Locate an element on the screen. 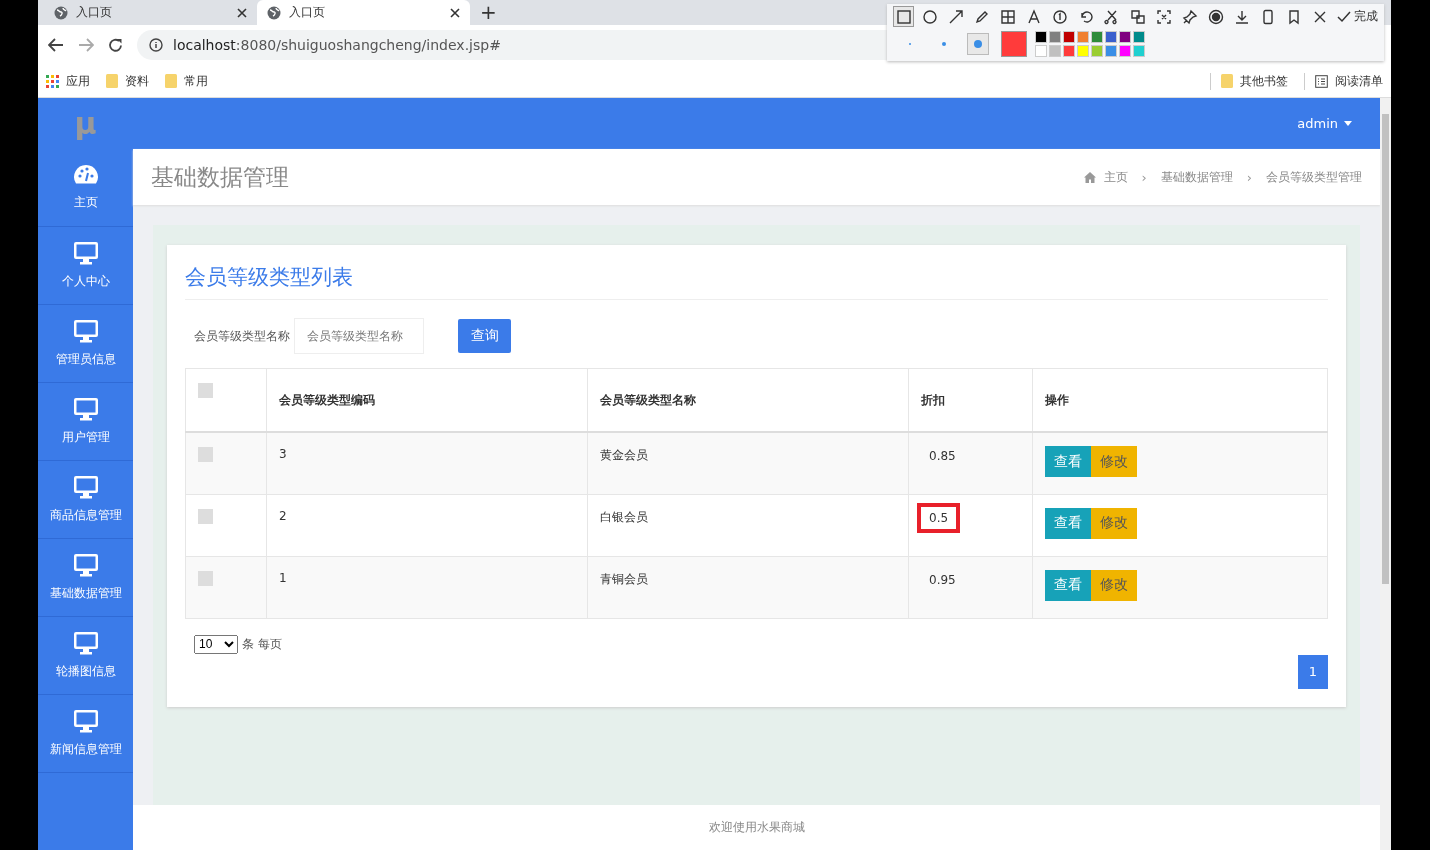 The height and width of the screenshot is (850, 1430). dashboard-icon is located at coordinates (85, 175).